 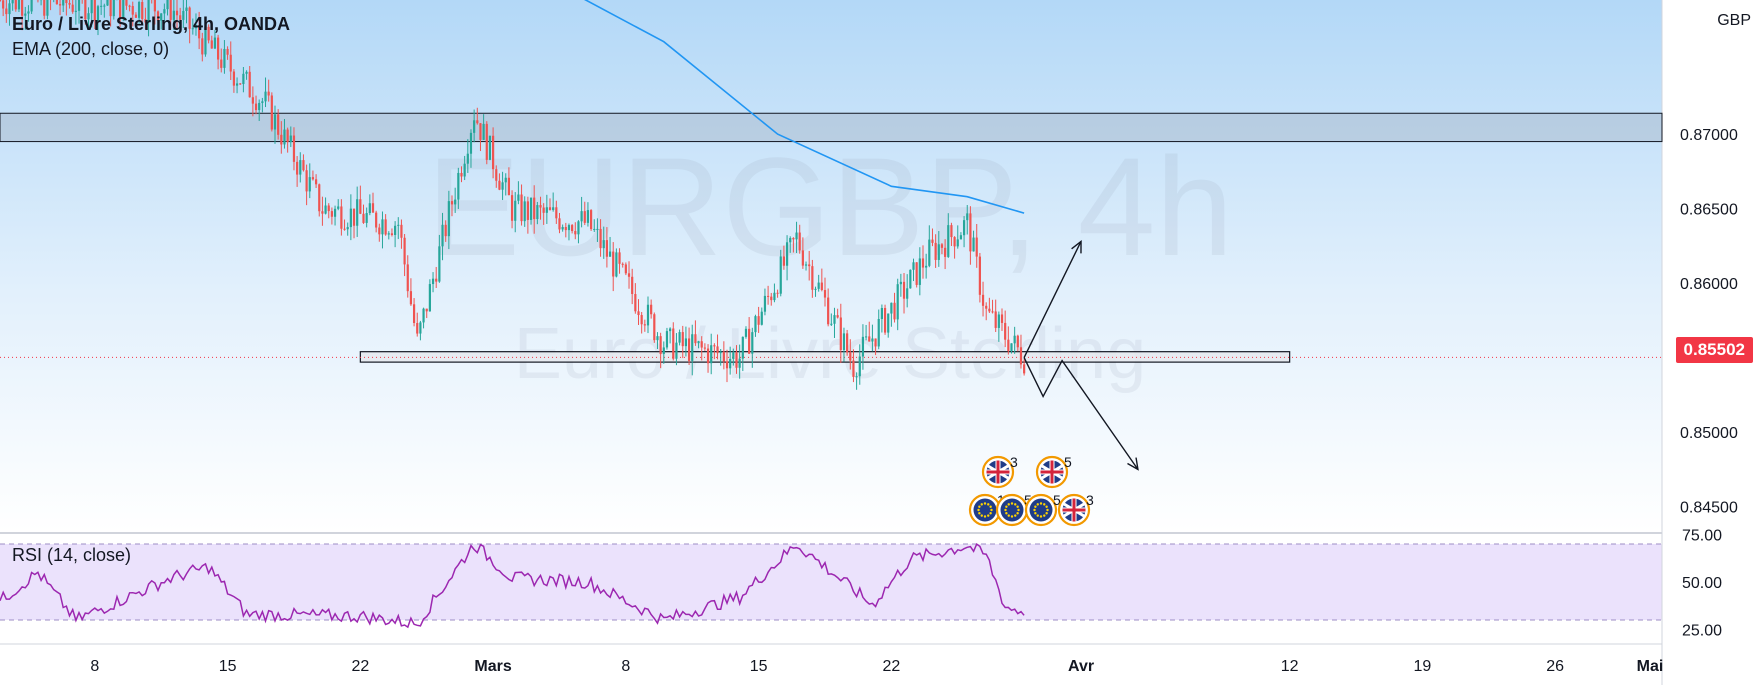 What do you see at coordinates (831, 533) in the screenshot?
I see `pane-separator` at bounding box center [831, 533].